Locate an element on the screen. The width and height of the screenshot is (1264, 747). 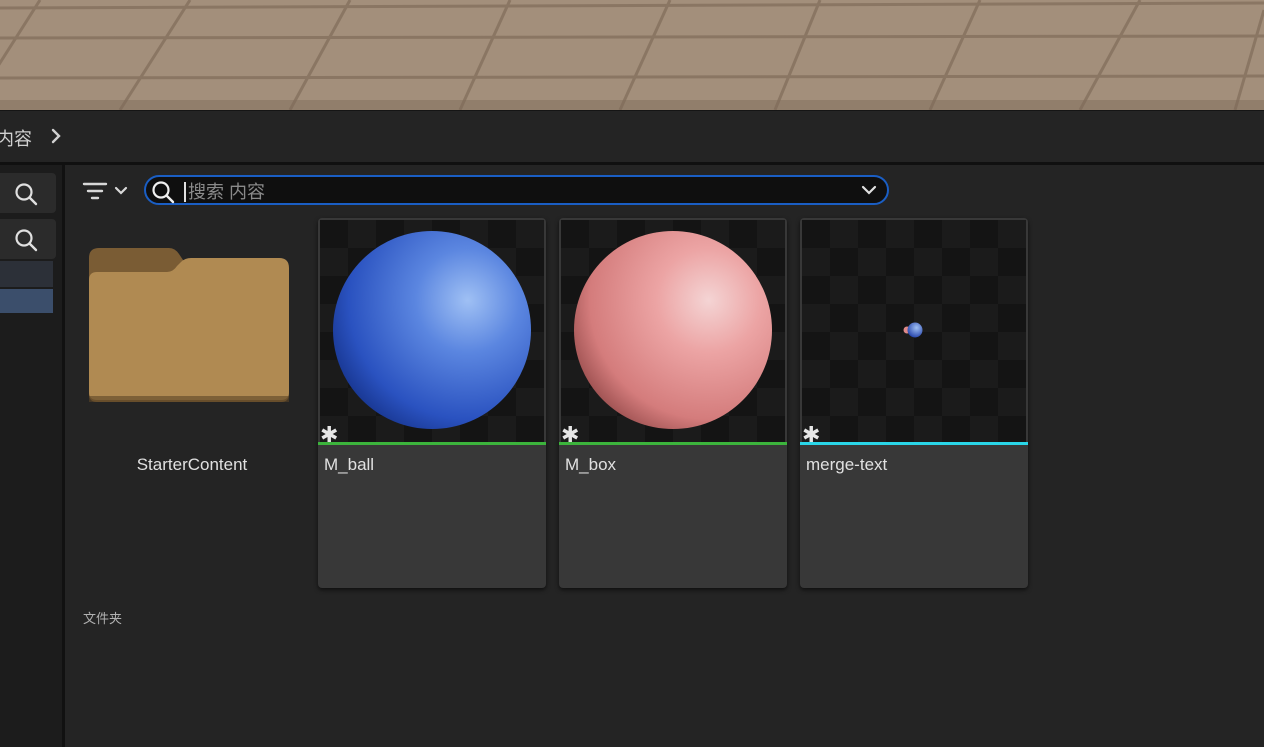
sidebar-tree-row is located at coordinates (26, 274).